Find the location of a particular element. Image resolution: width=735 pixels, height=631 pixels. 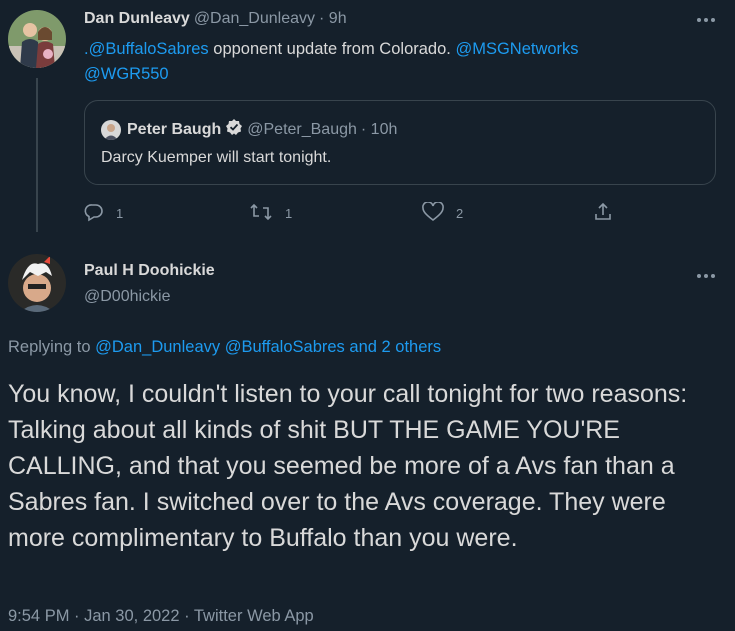

replying-to-mentions: @Dan_Dunleavy @BuffaloSabres is located at coordinates (220, 347).